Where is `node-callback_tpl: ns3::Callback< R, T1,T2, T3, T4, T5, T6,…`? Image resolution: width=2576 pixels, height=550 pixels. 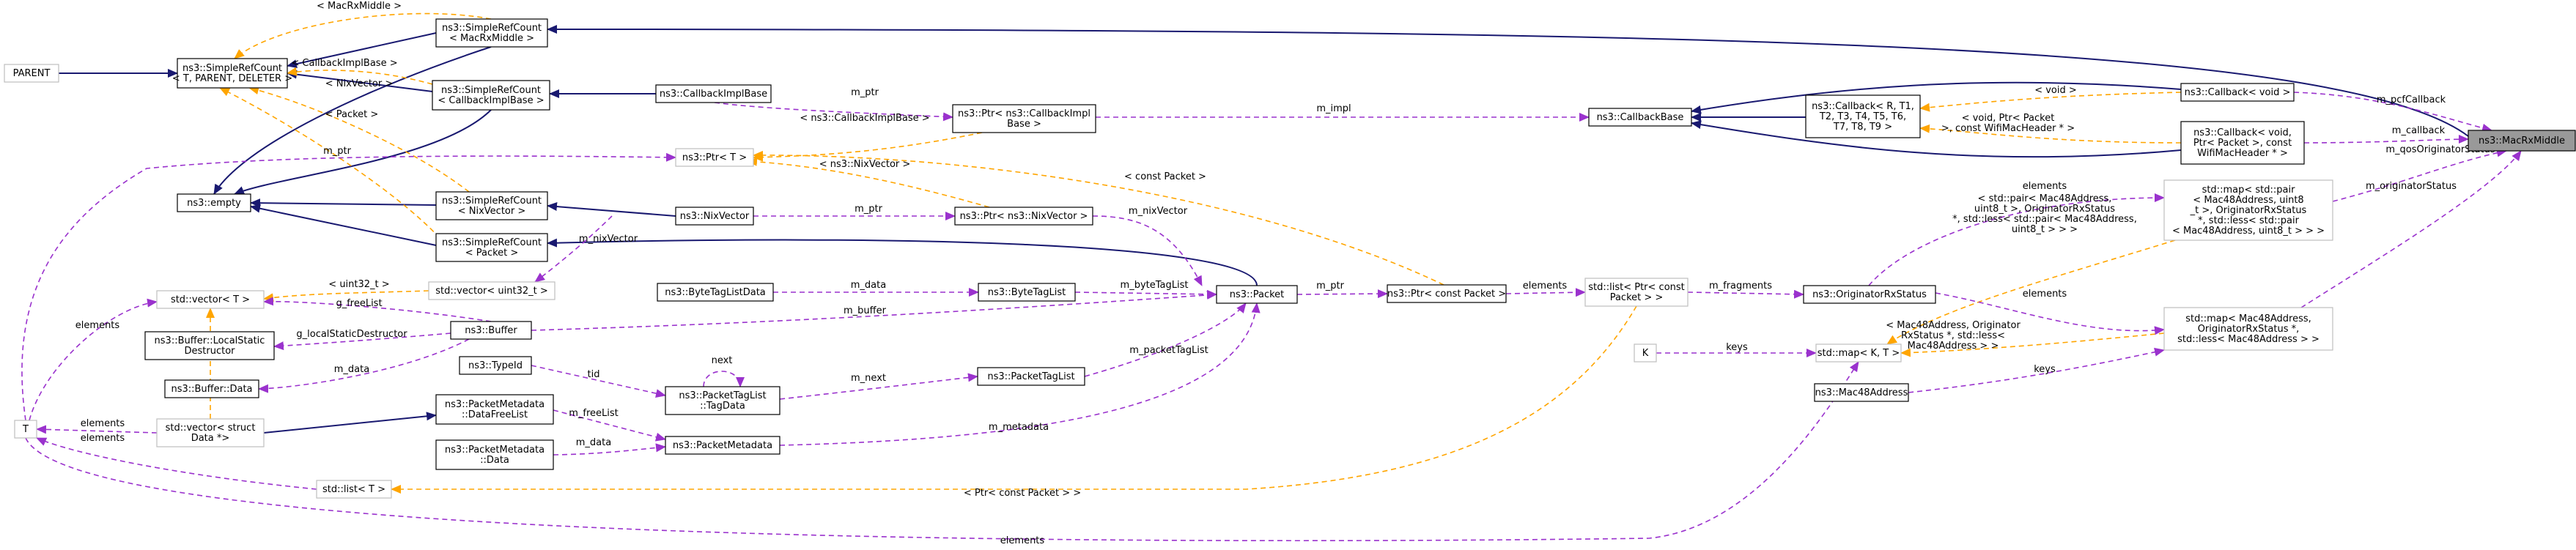 node-callback_tpl: ns3::Callback< R, T1,T2, T3, T4, T5, T6,… is located at coordinates (1863, 116).